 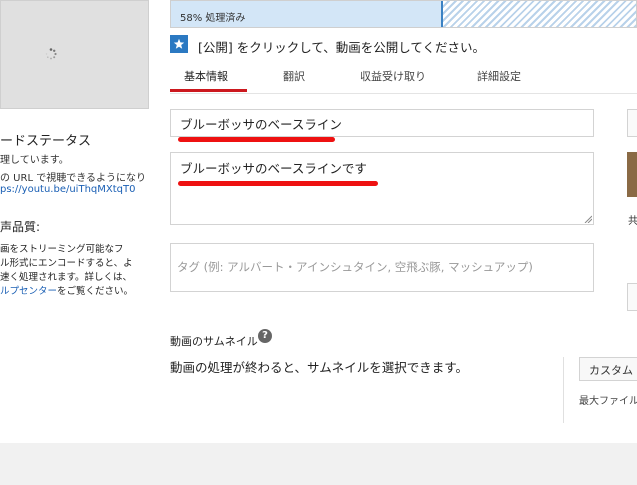 What do you see at coordinates (588, 219) in the screenshot?
I see `resize-grip-icon` at bounding box center [588, 219].